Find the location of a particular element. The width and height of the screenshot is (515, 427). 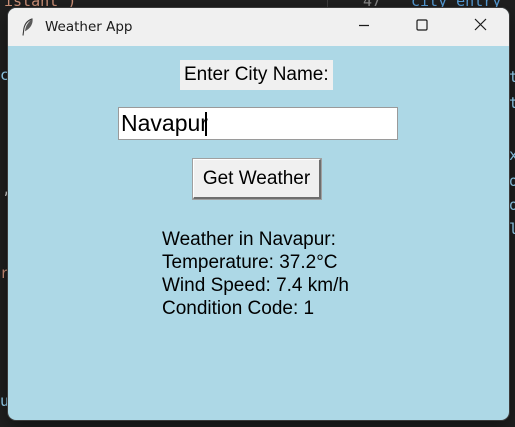

city-name-label: Enter City Name: is located at coordinates (256, 75).